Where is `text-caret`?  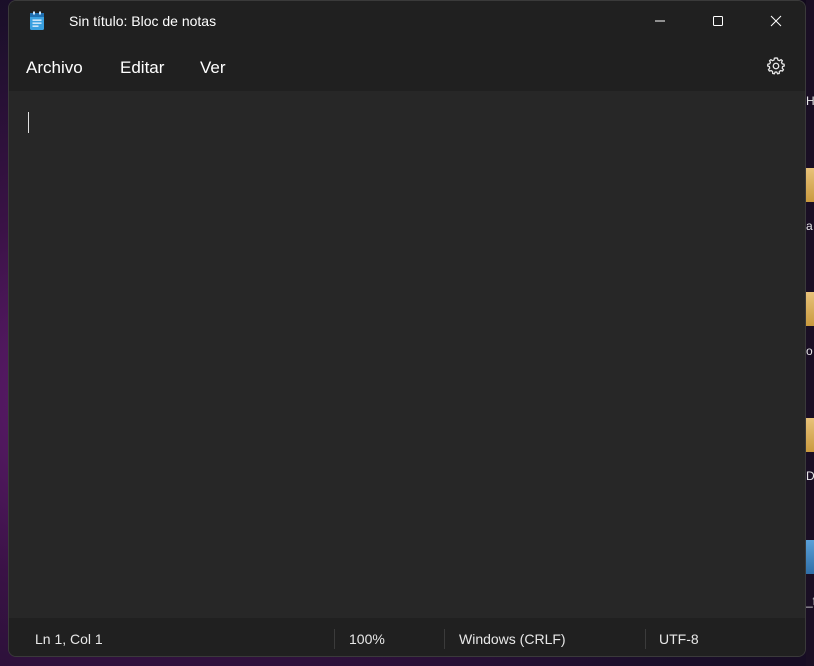
text-caret is located at coordinates (28, 122).